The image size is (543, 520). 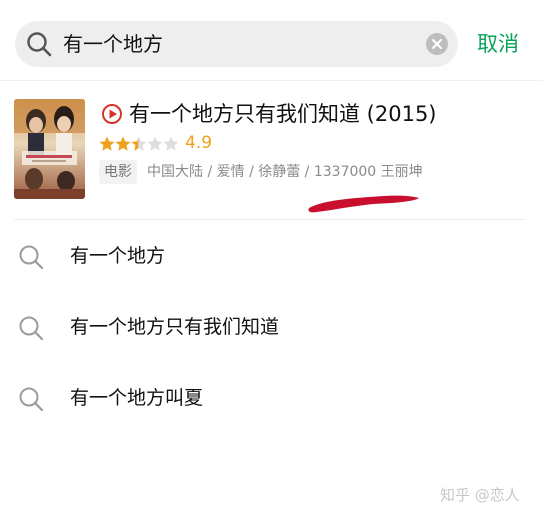 I want to click on clear-search-button, so click(x=437, y=44).